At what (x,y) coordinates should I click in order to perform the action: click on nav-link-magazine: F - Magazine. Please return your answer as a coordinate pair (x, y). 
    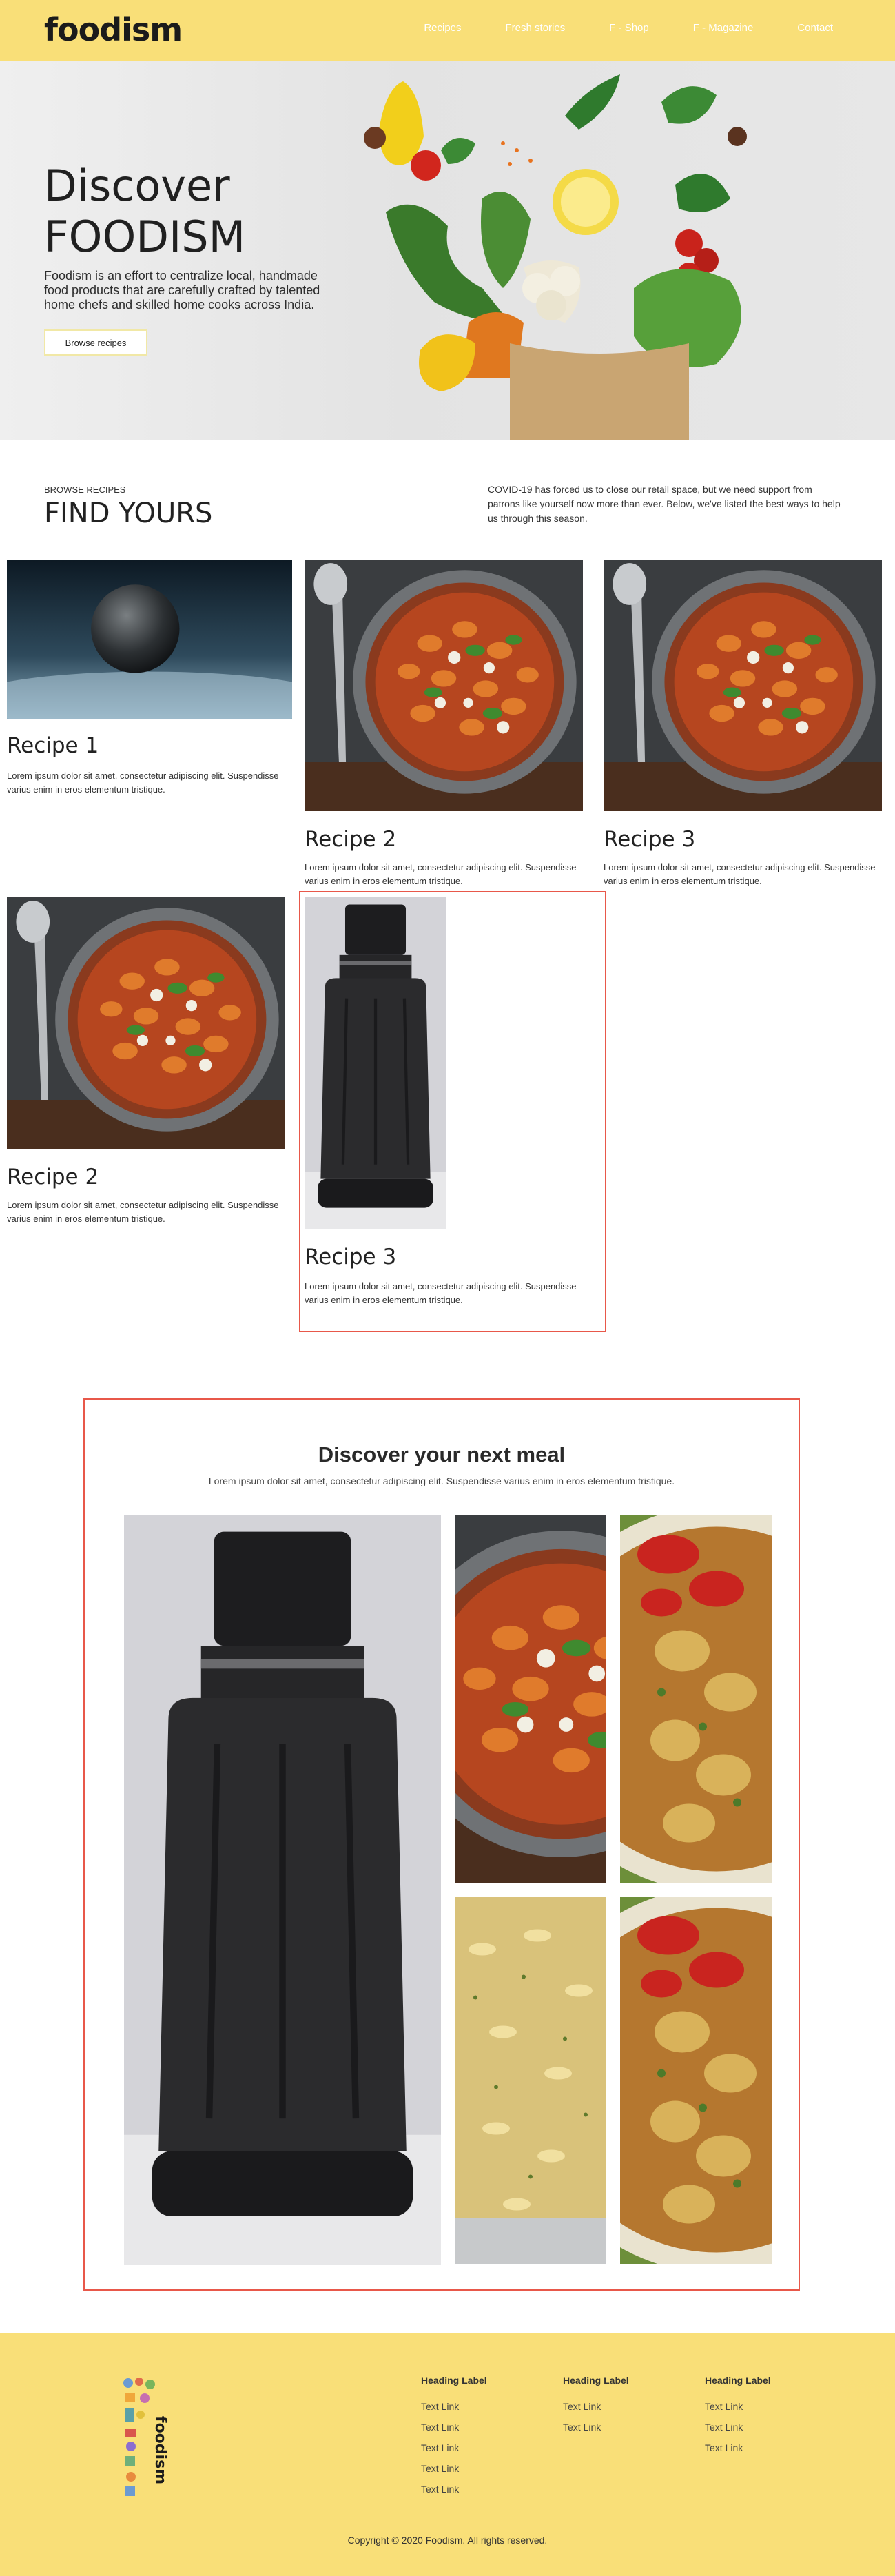
    Looking at the image, I should click on (723, 28).